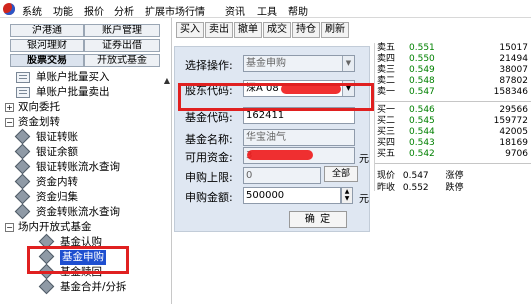  I want to click on menu-help: 帮助, so click(298, 10).